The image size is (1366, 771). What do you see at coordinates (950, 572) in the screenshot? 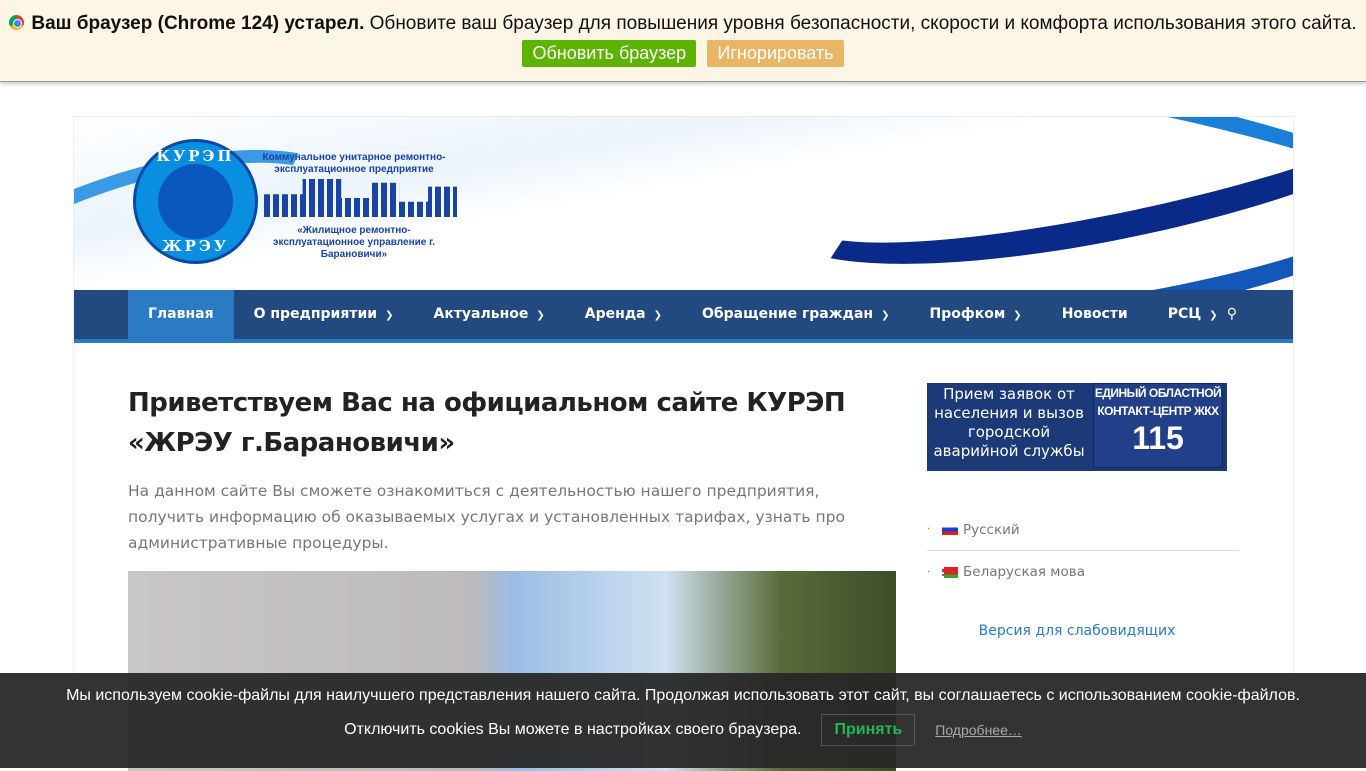
I see `belarus-flag-icon` at bounding box center [950, 572].